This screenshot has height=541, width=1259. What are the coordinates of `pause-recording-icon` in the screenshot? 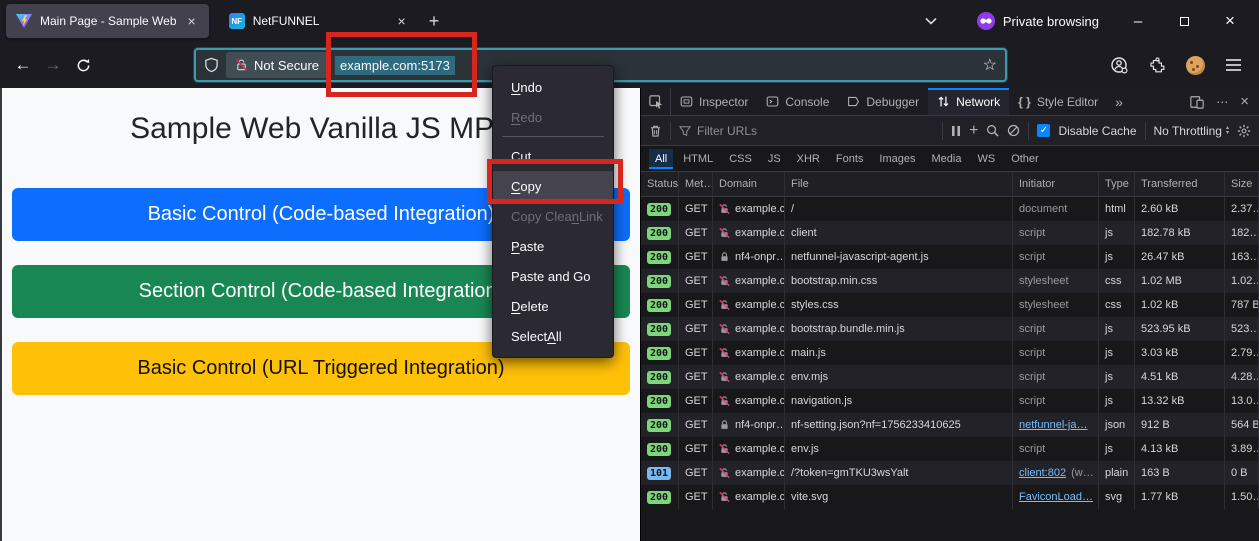 It's located at (956, 131).